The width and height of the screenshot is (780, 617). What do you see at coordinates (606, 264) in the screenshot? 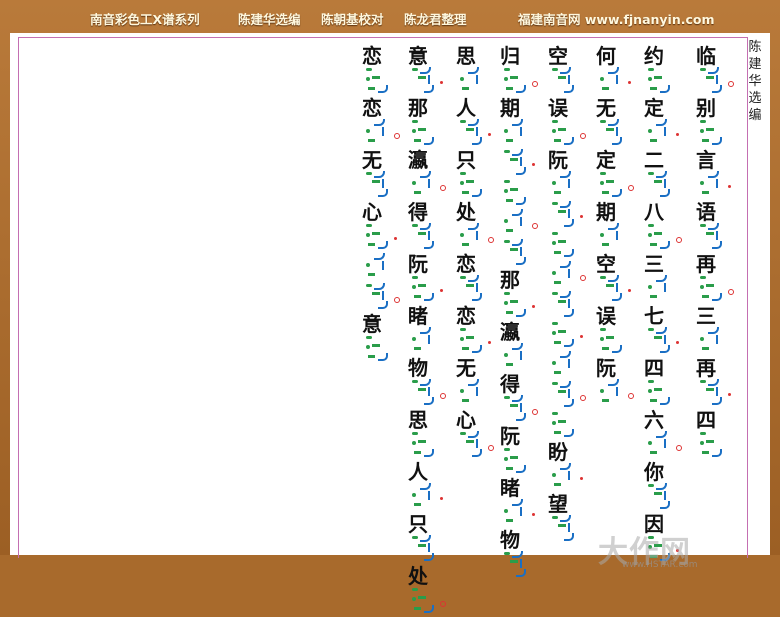
I see `lyric-char: 空` at bounding box center [606, 264].